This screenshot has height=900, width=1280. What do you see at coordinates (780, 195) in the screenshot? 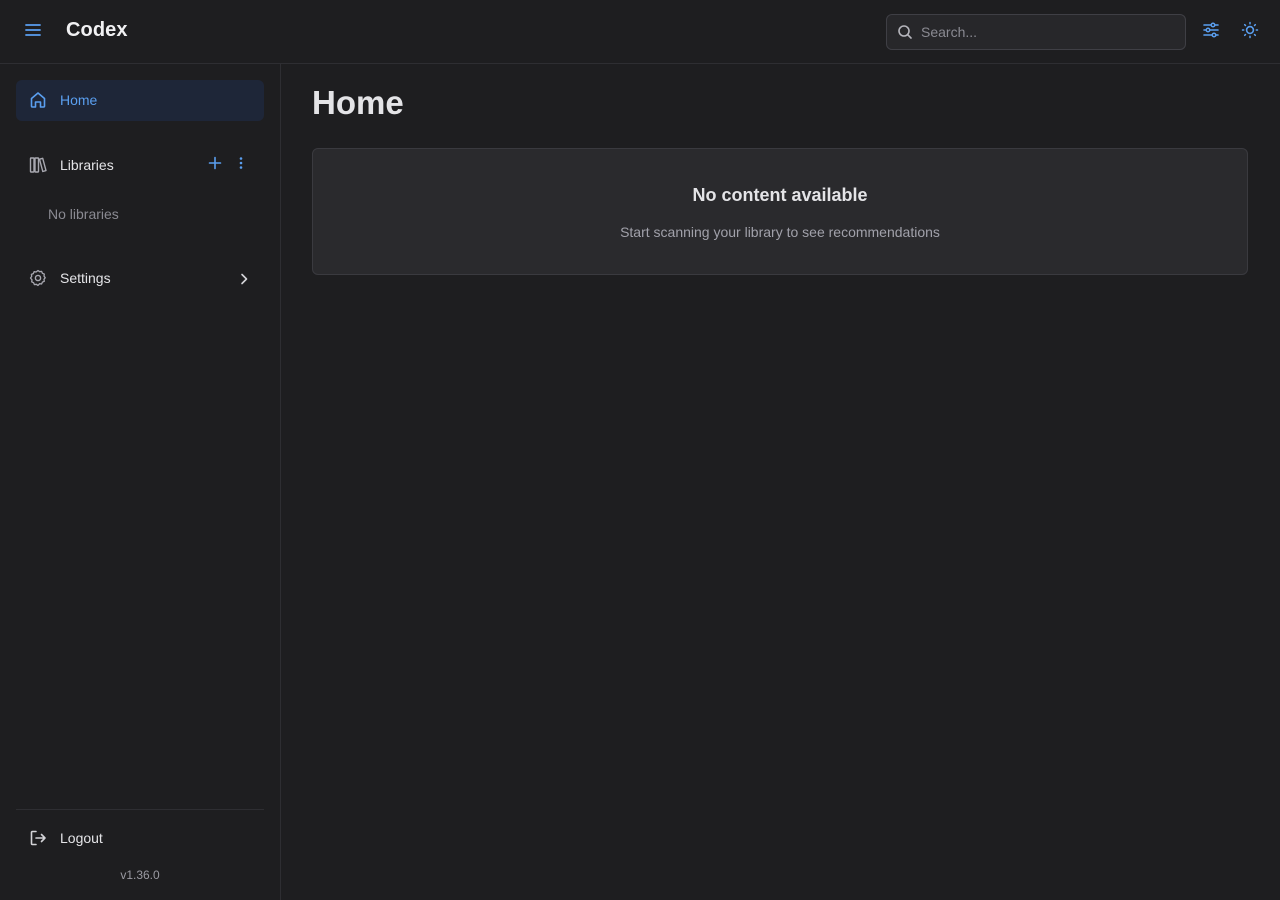
I see `empty-state-title: No content available` at bounding box center [780, 195].